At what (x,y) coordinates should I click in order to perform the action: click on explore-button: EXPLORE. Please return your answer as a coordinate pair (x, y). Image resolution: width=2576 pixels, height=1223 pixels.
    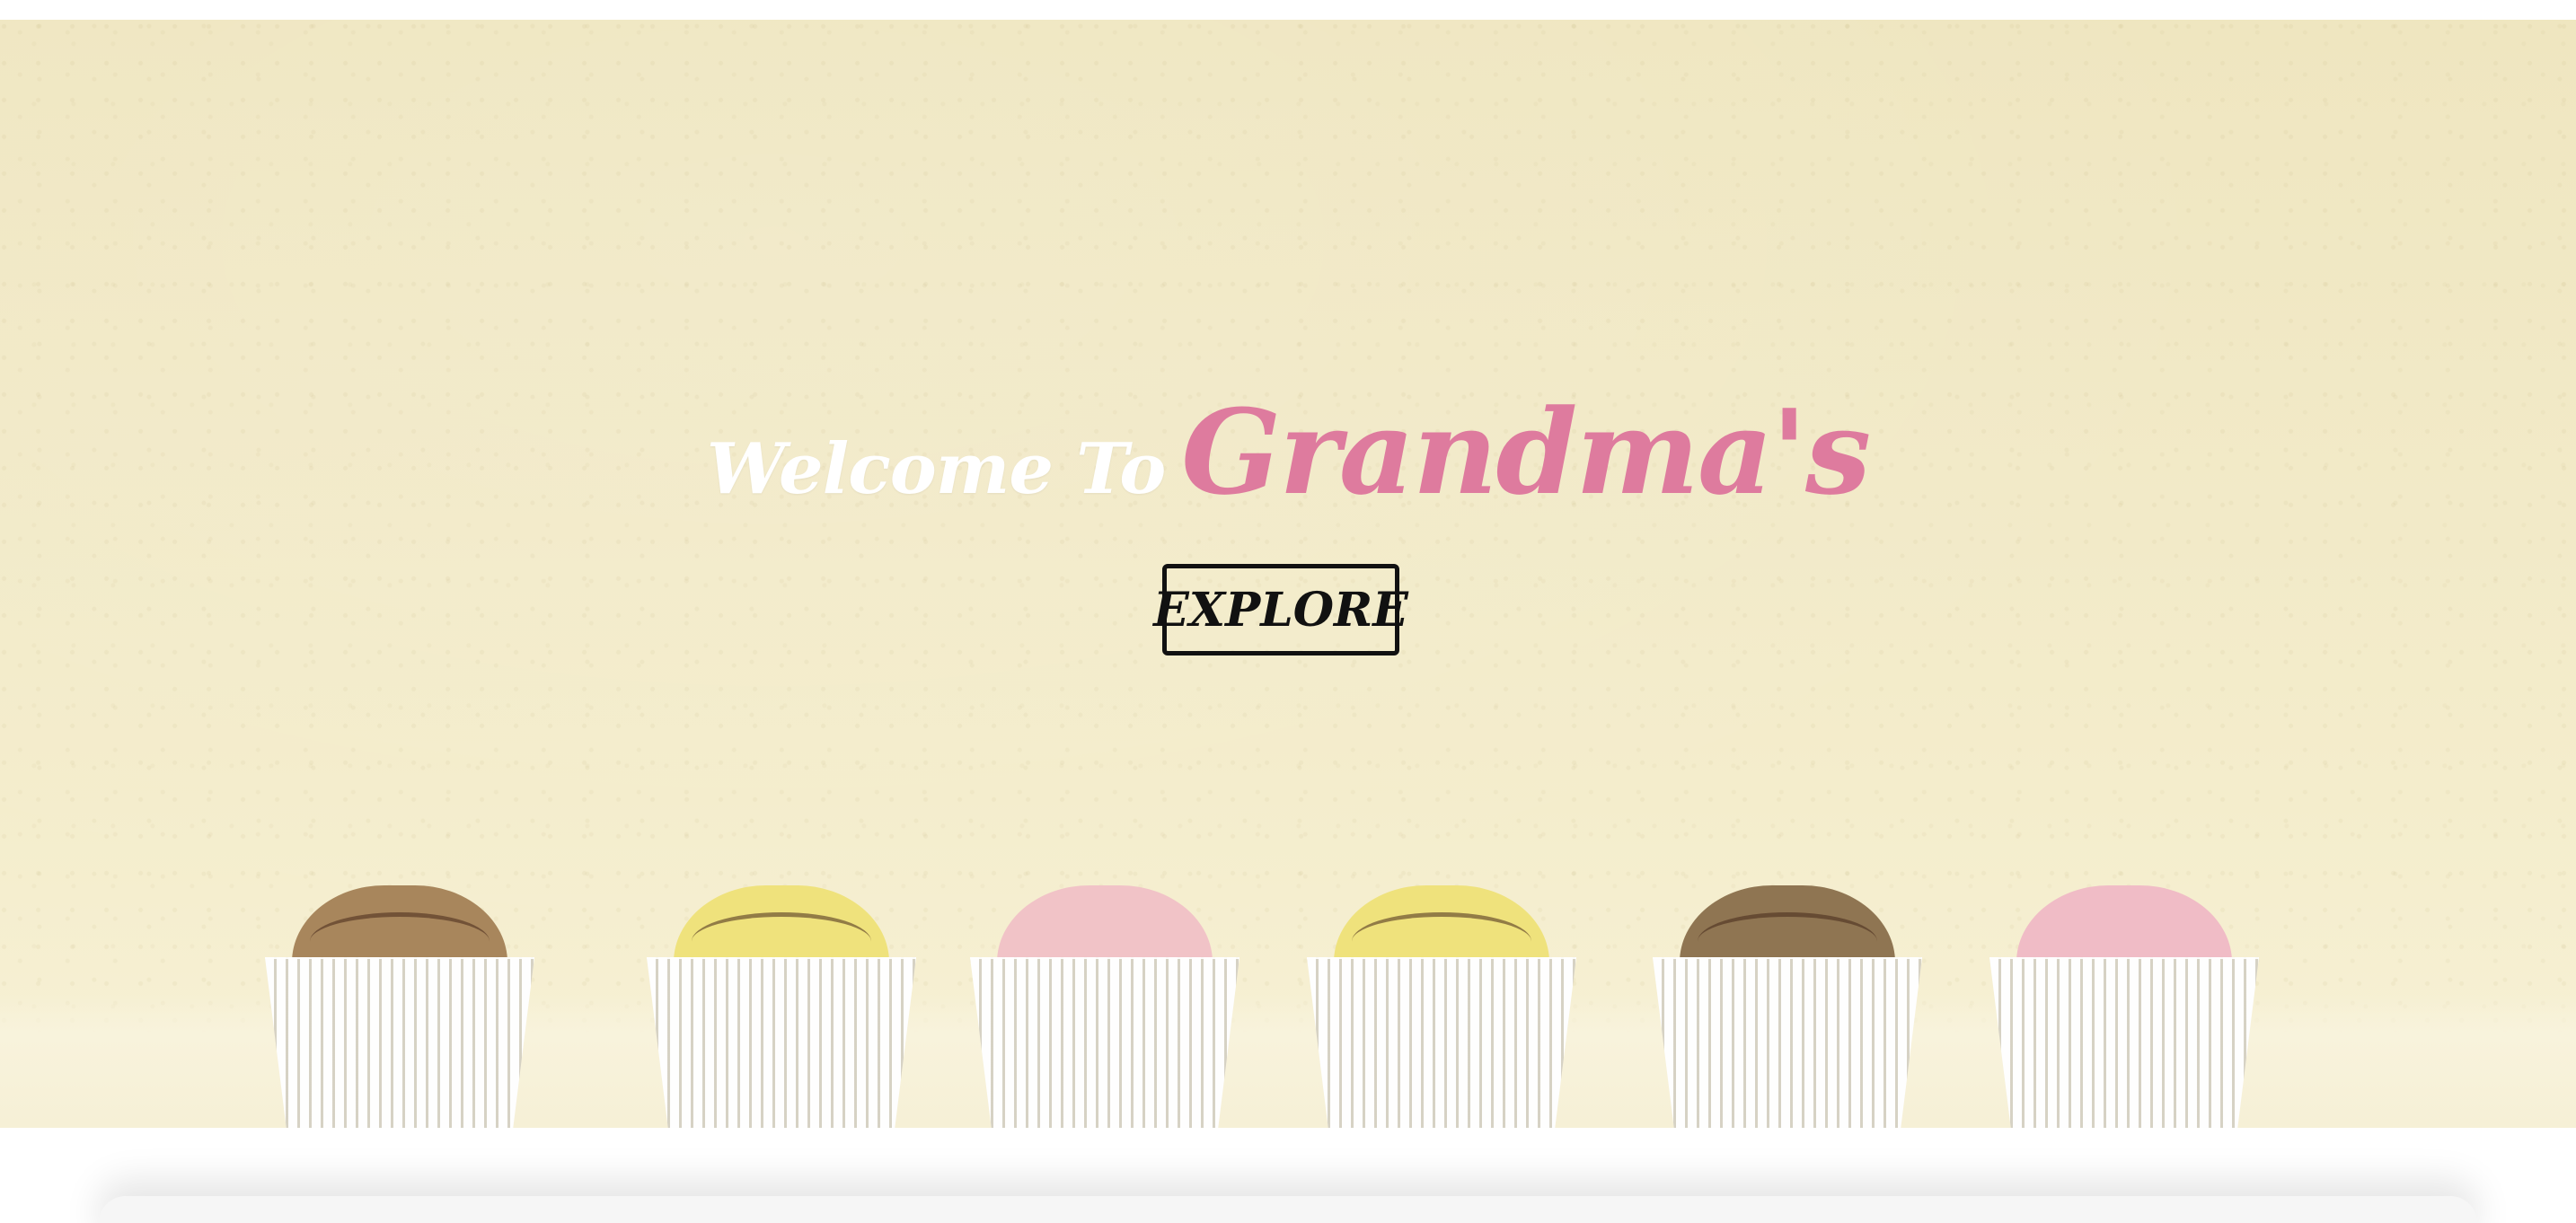
    Looking at the image, I should click on (1280, 609).